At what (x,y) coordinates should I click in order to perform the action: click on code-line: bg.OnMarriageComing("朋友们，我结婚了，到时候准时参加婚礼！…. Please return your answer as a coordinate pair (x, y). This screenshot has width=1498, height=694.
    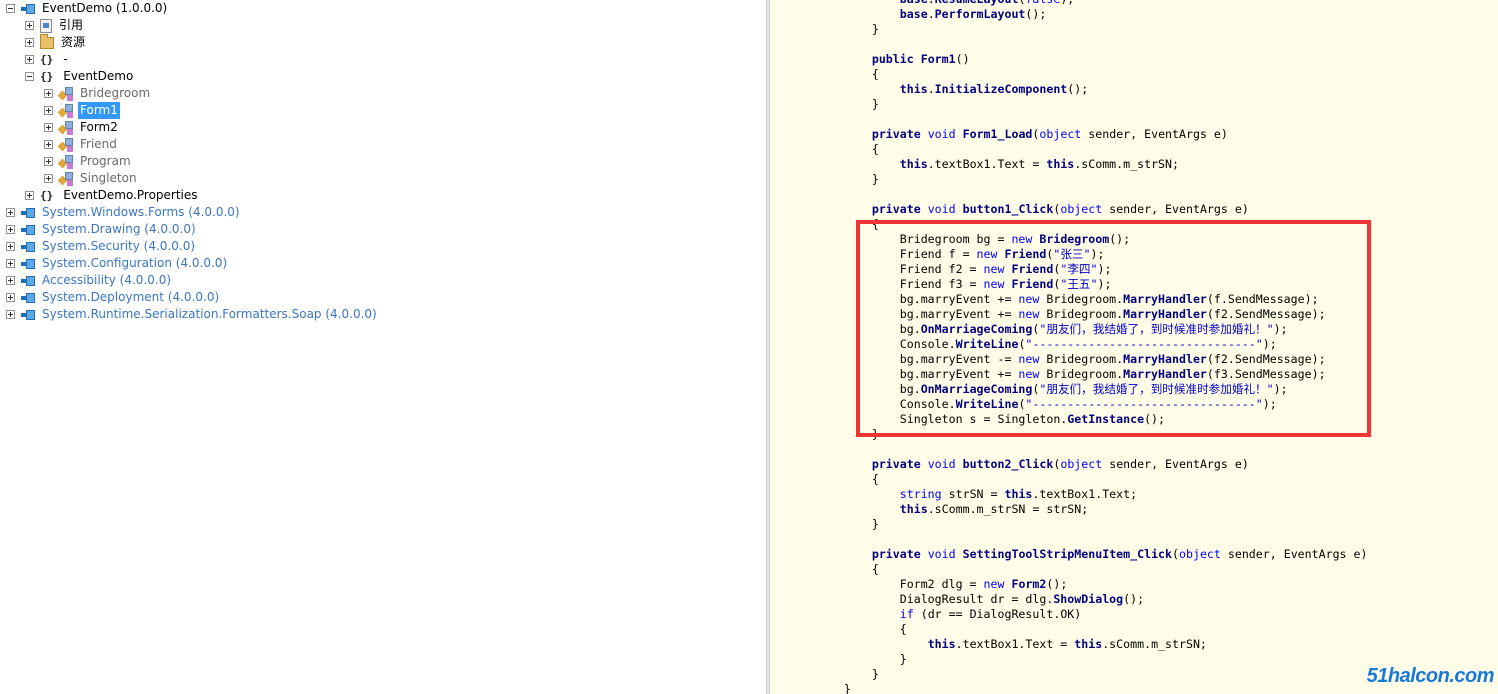
    Looking at the image, I should click on (1052, 329).